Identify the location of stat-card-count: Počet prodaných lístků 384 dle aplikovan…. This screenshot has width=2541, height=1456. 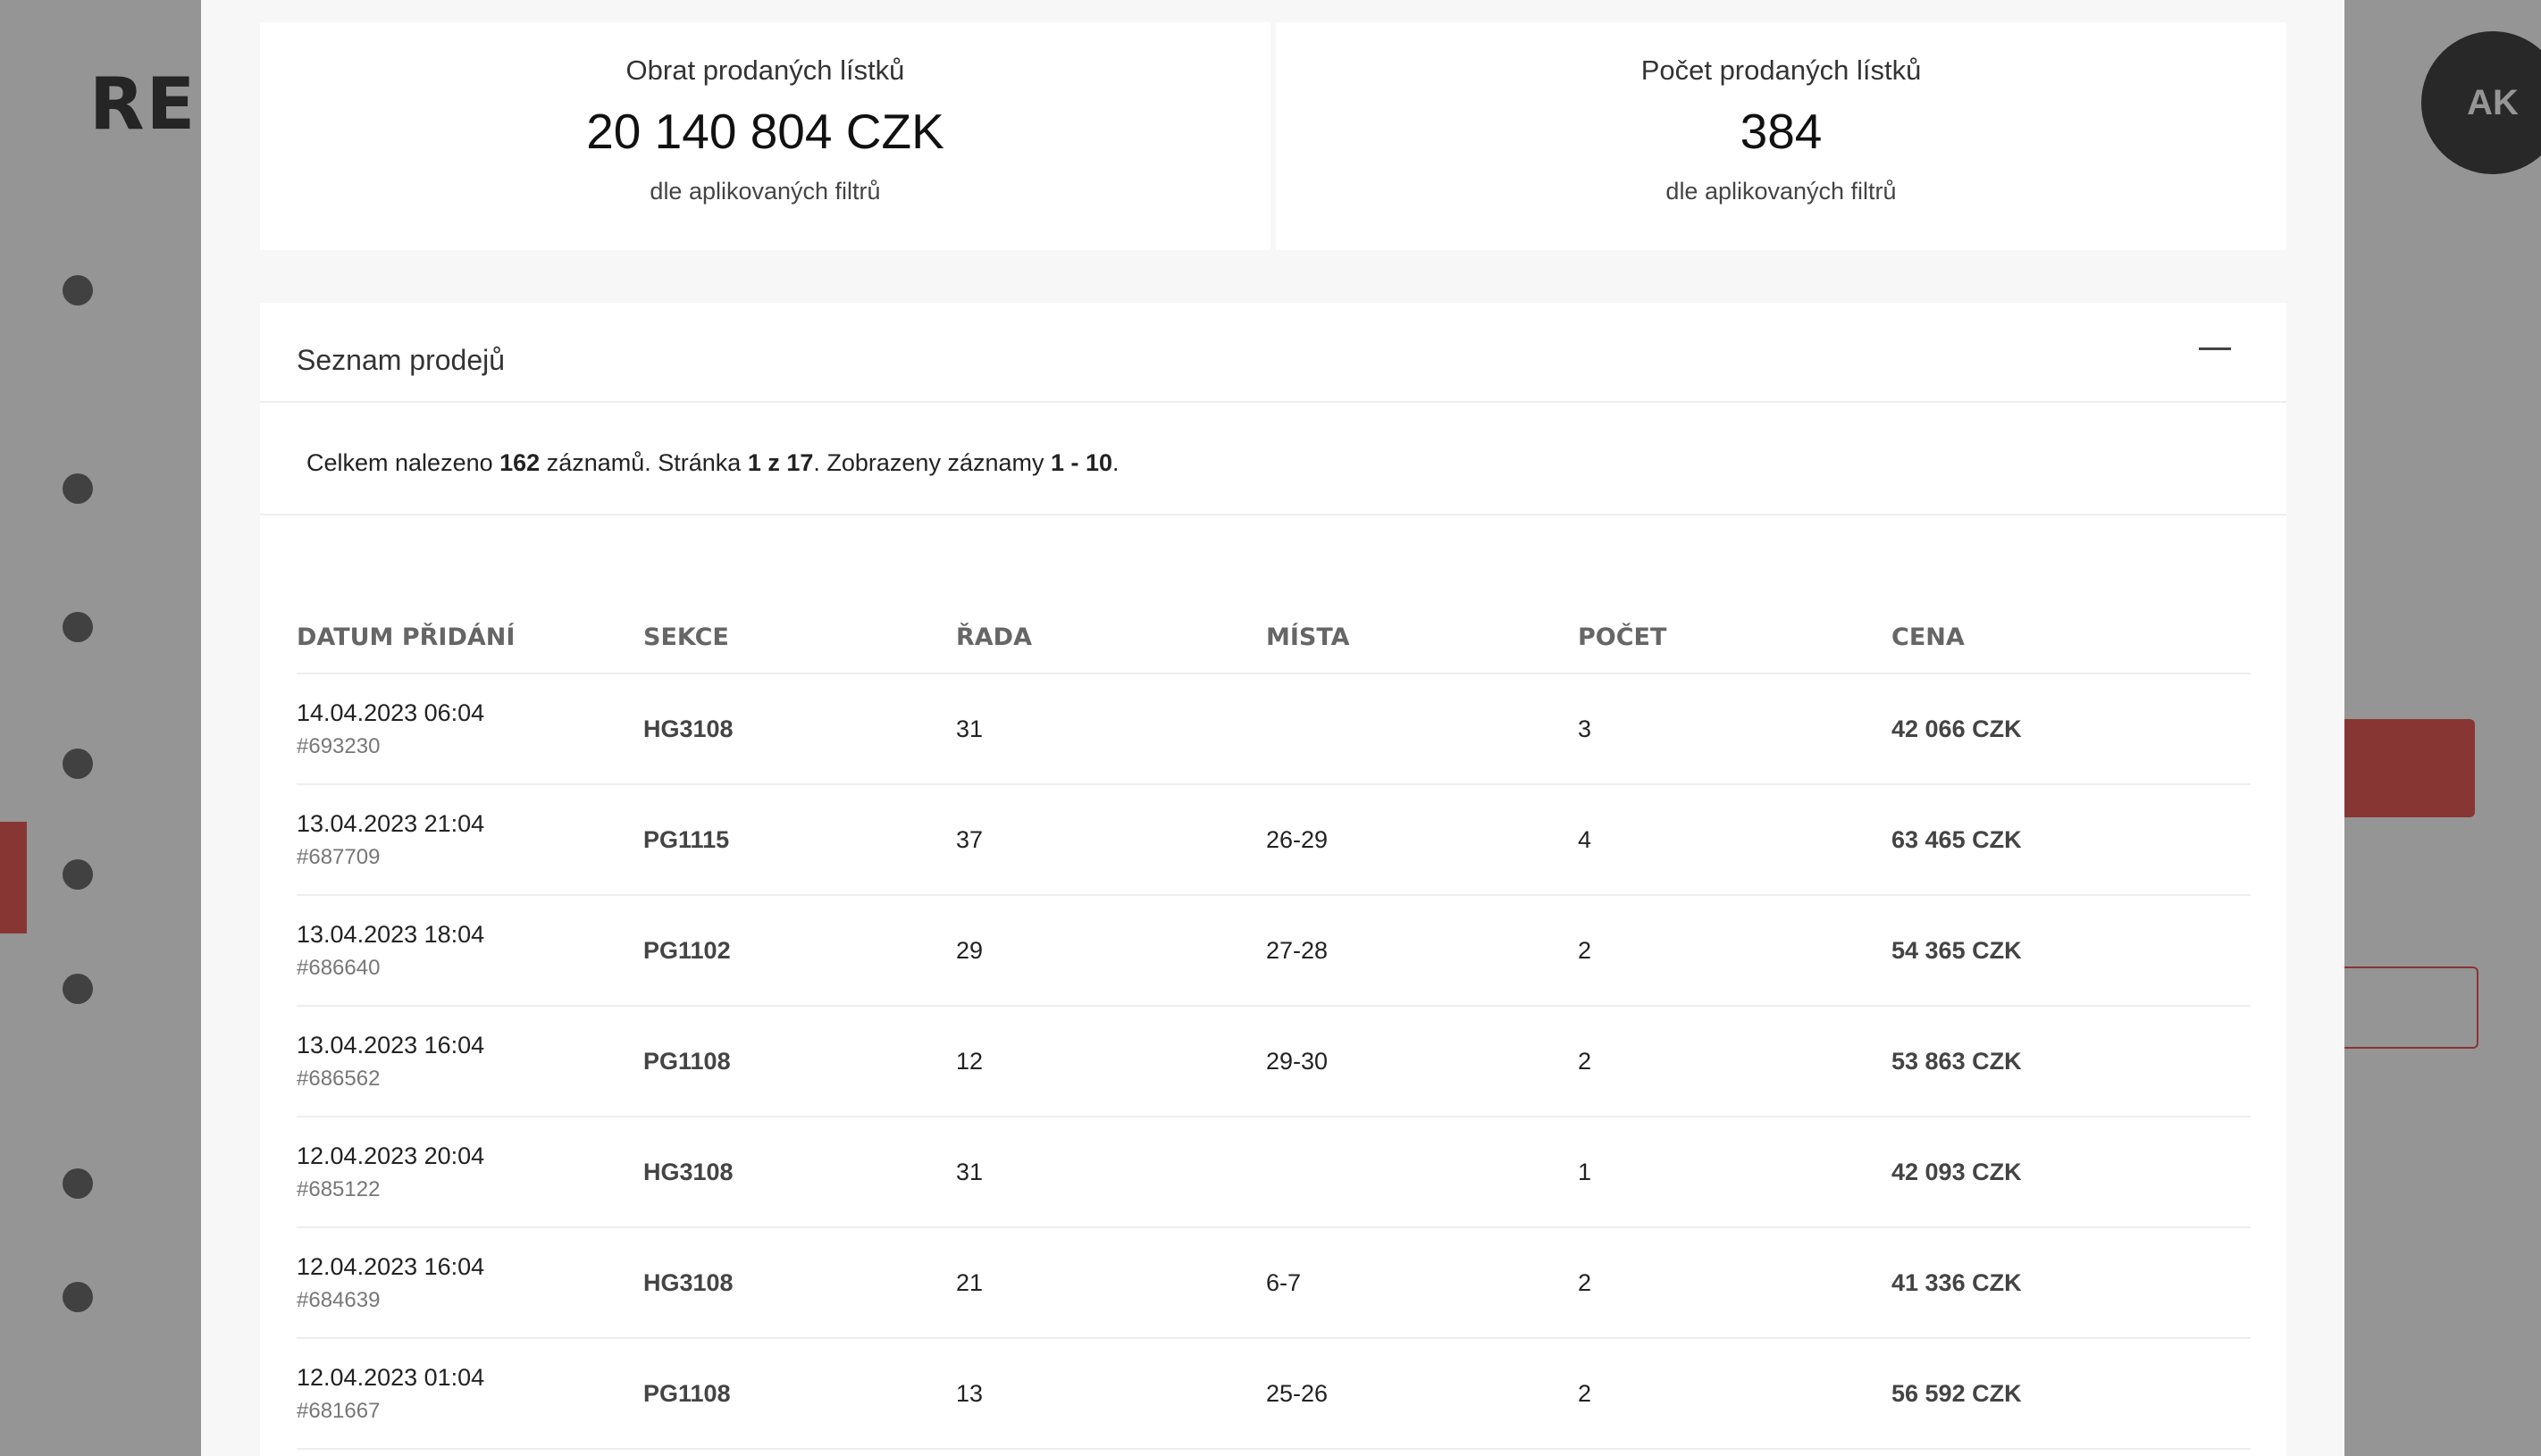
(1781, 136).